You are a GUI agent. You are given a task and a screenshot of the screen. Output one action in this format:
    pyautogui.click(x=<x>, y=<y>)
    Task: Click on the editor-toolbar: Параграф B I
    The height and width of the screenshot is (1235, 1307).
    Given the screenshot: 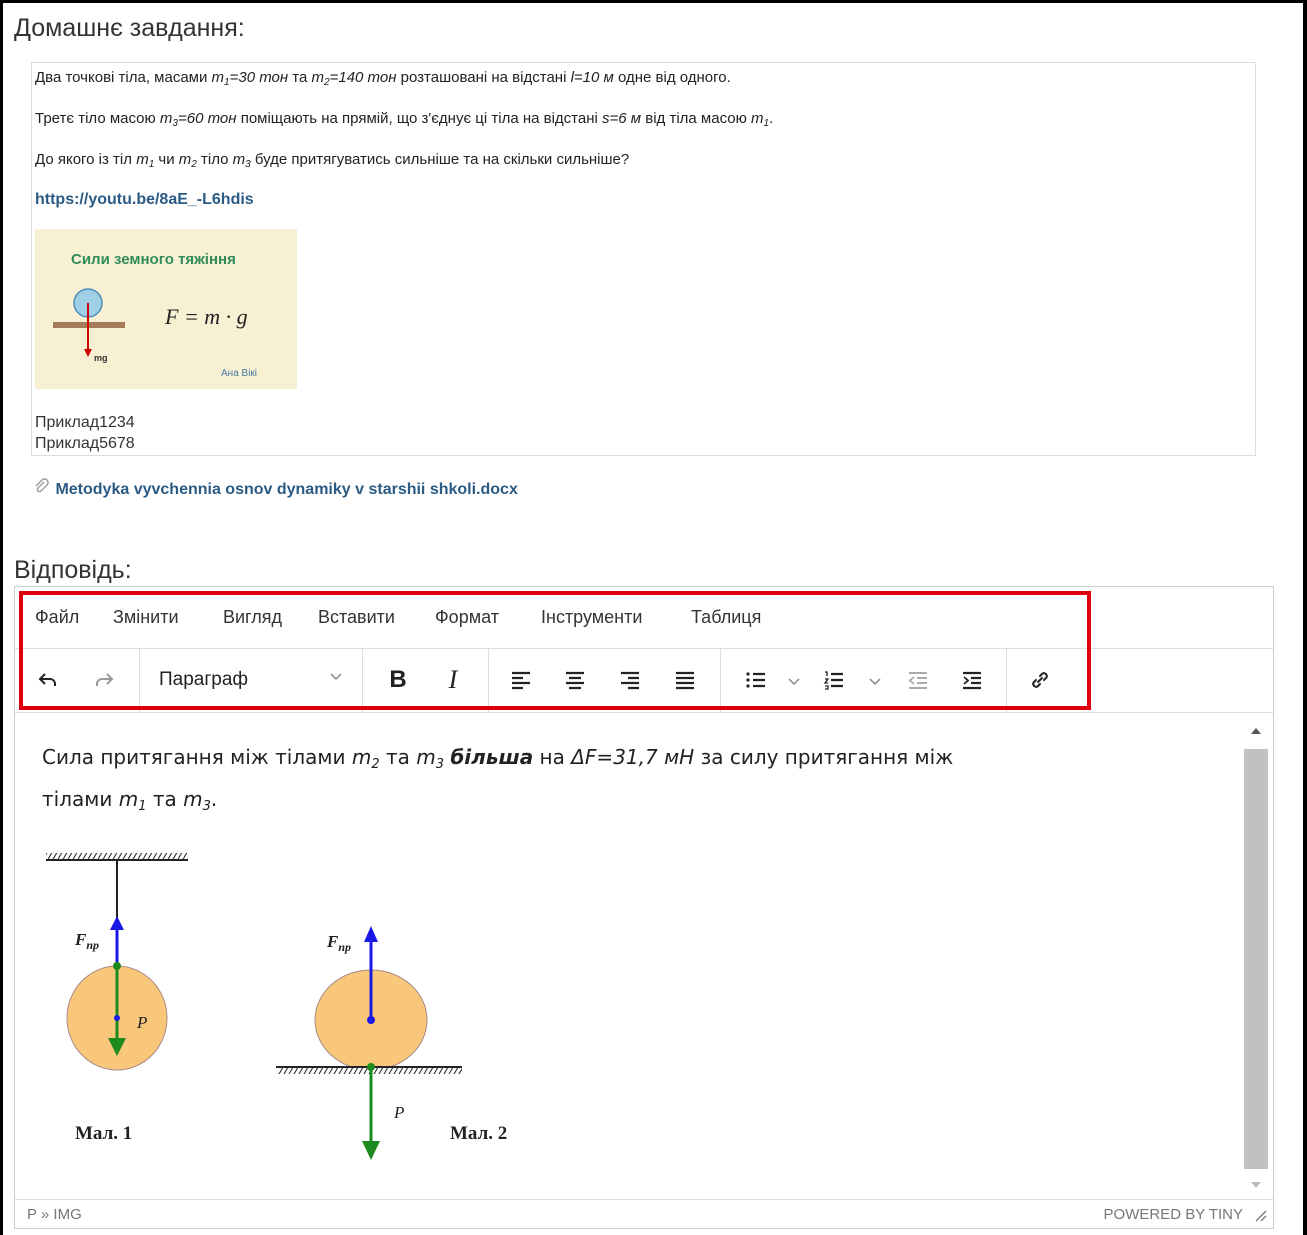 What is the action you would take?
    pyautogui.click(x=644, y=681)
    